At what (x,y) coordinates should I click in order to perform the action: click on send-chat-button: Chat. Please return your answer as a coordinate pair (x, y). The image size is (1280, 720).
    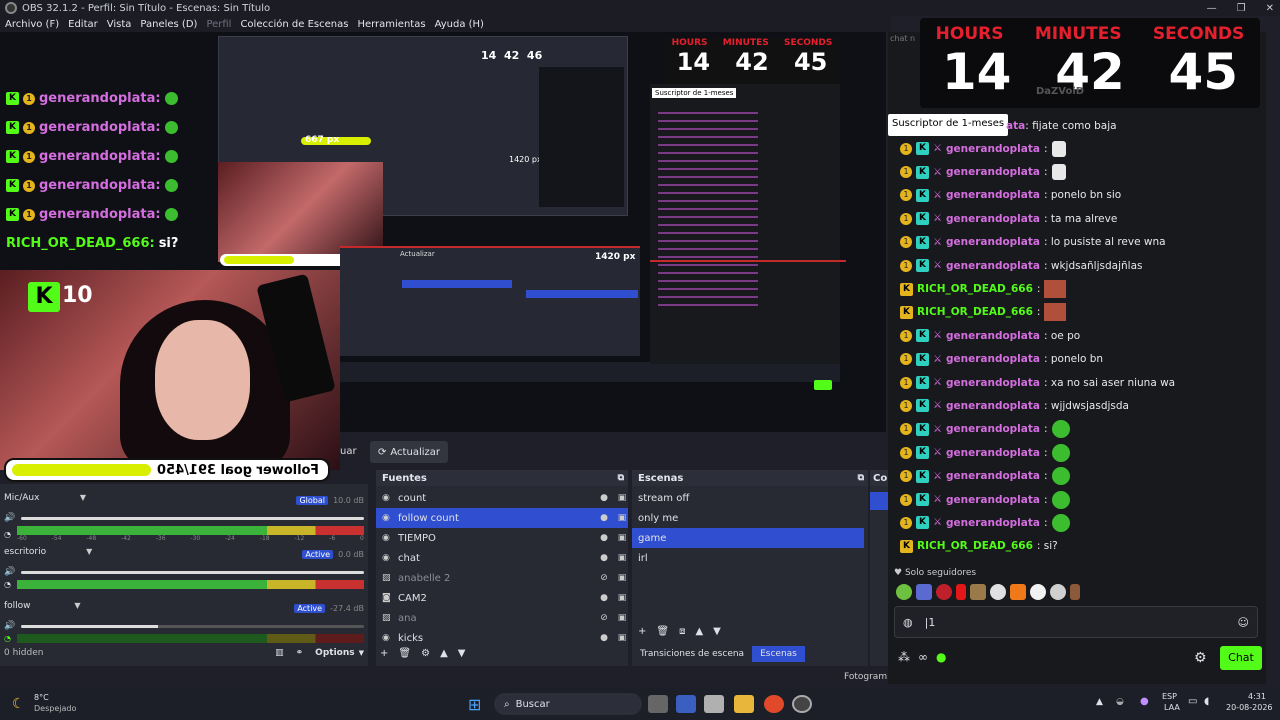
    Looking at the image, I should click on (1241, 658).